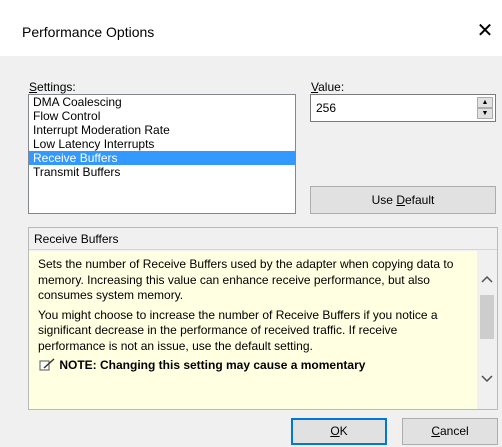 The image size is (502, 447). I want to click on help-scrollbar, so click(487, 330).